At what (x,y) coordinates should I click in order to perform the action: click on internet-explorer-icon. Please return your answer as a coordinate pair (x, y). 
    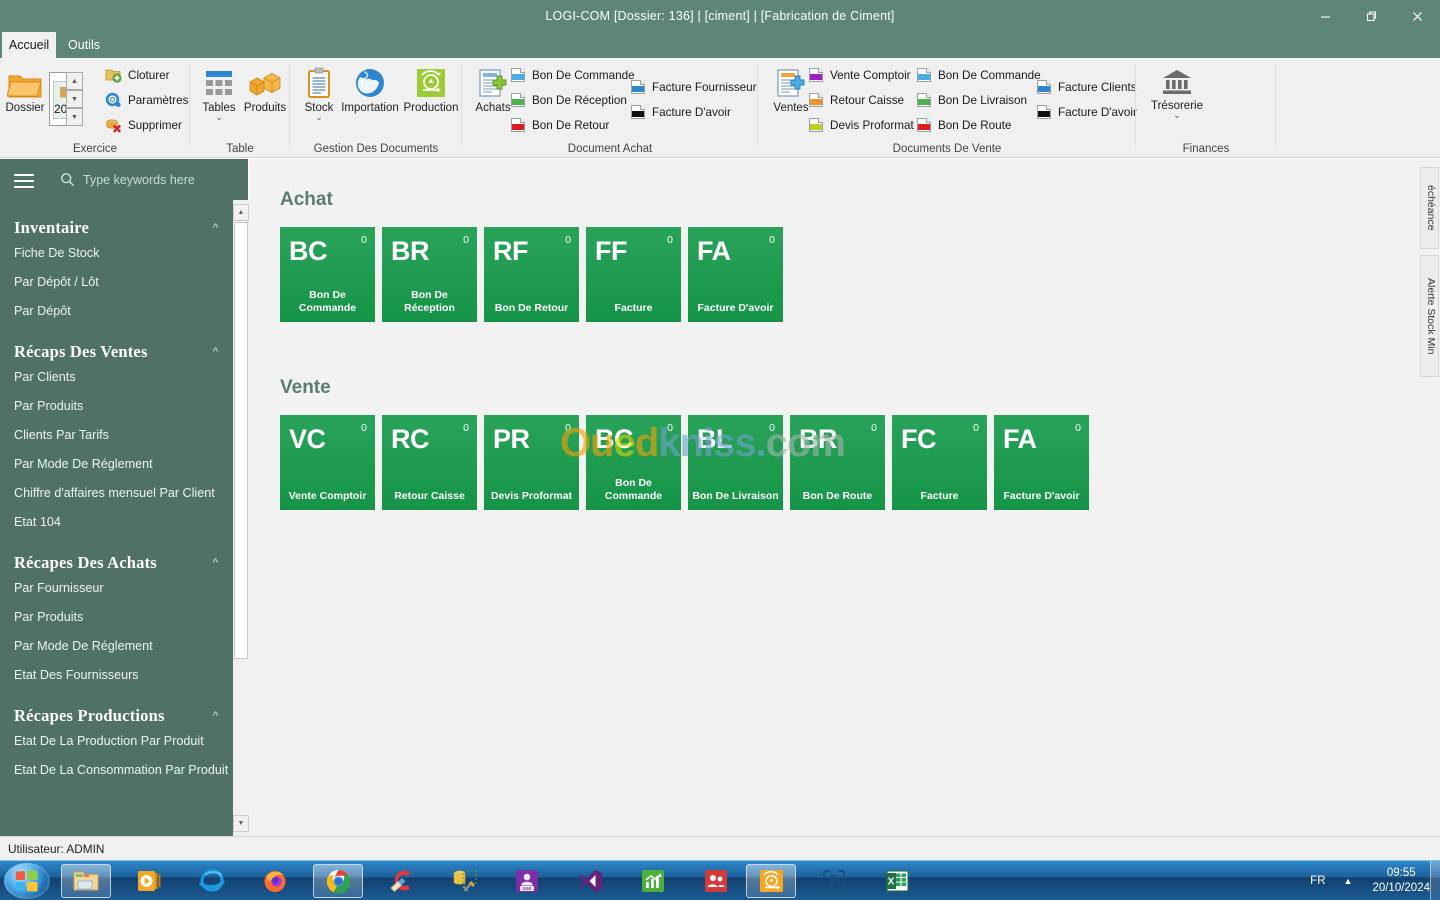
    Looking at the image, I should click on (212, 880).